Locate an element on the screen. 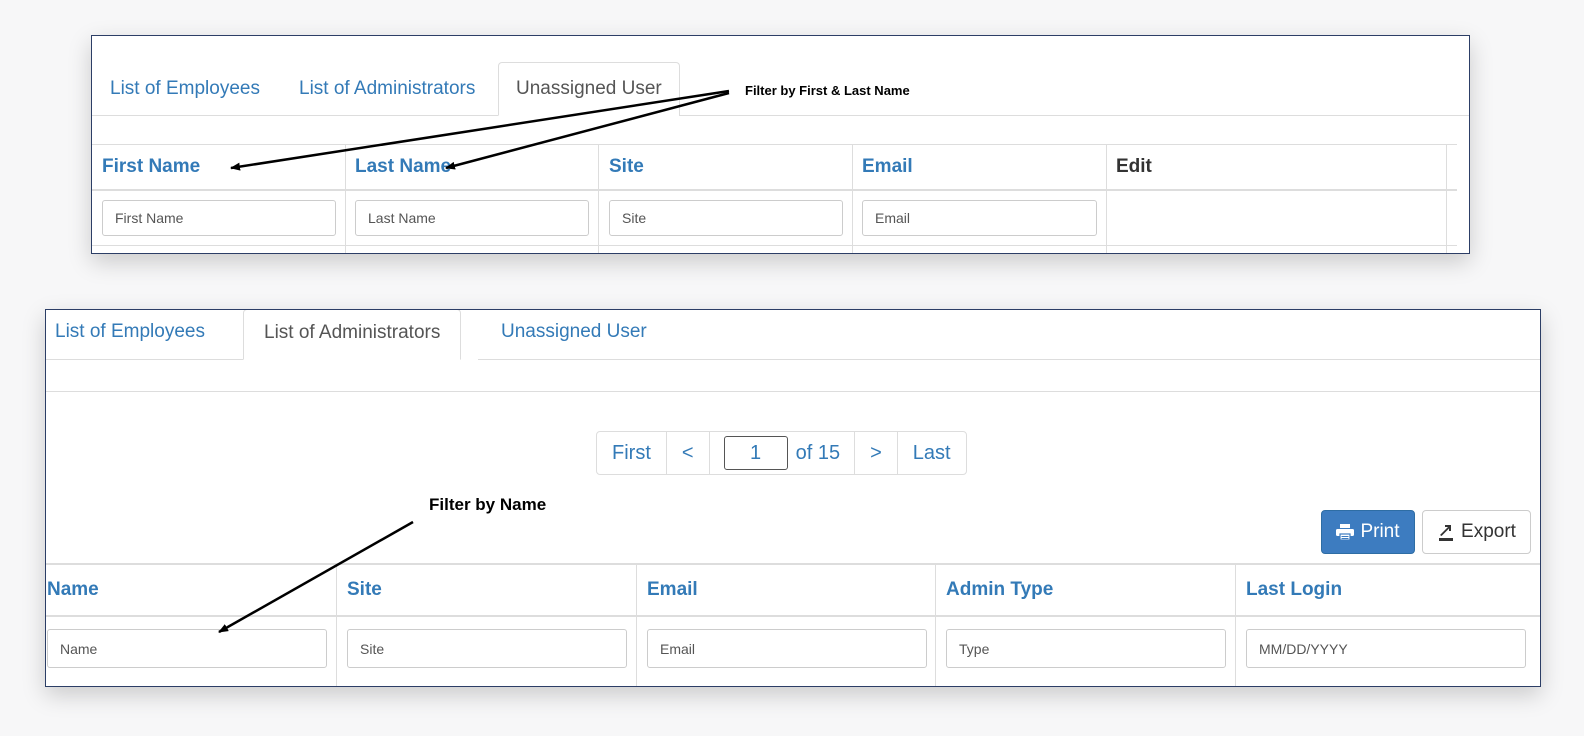 The height and width of the screenshot is (736, 1584). export-icon is located at coordinates (1446, 532).